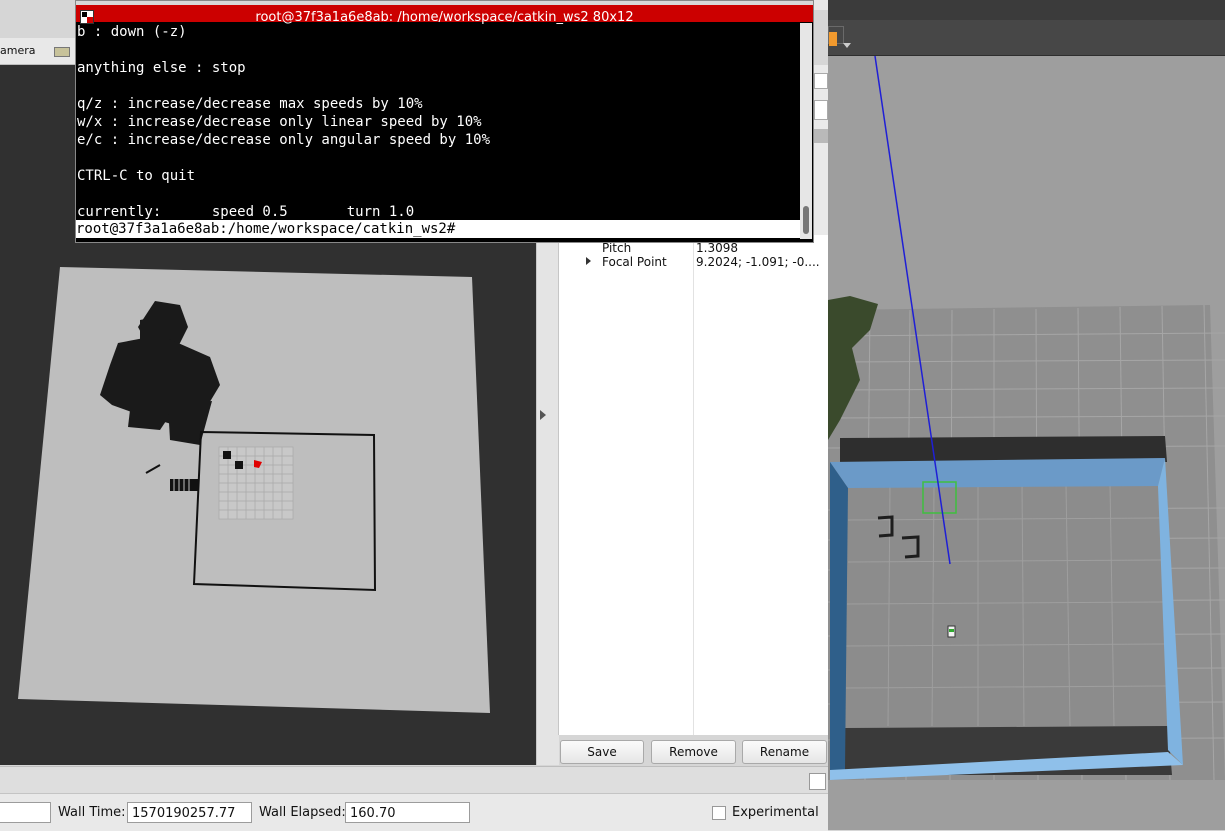  What do you see at coordinates (407, 812) in the screenshot?
I see `wall-elapsed-field: 160.70` at bounding box center [407, 812].